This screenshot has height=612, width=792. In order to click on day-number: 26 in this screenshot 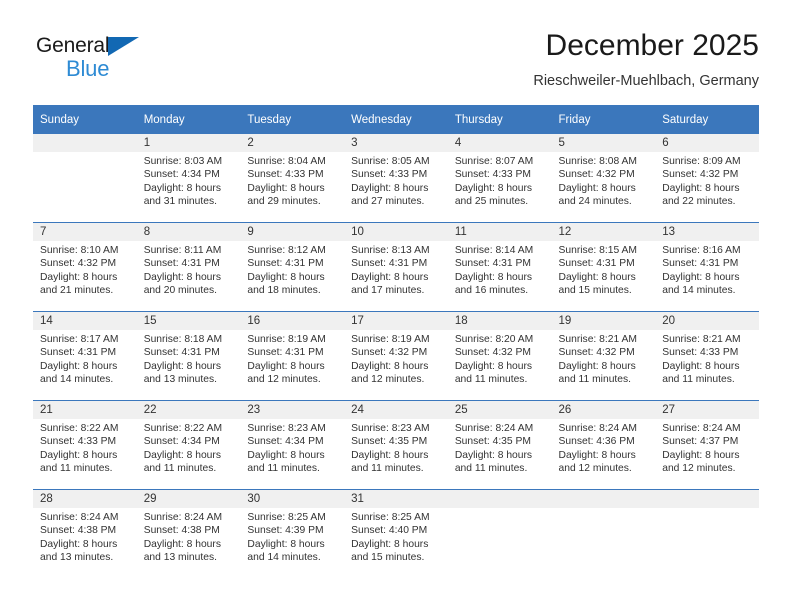, I will do `click(603, 410)`.